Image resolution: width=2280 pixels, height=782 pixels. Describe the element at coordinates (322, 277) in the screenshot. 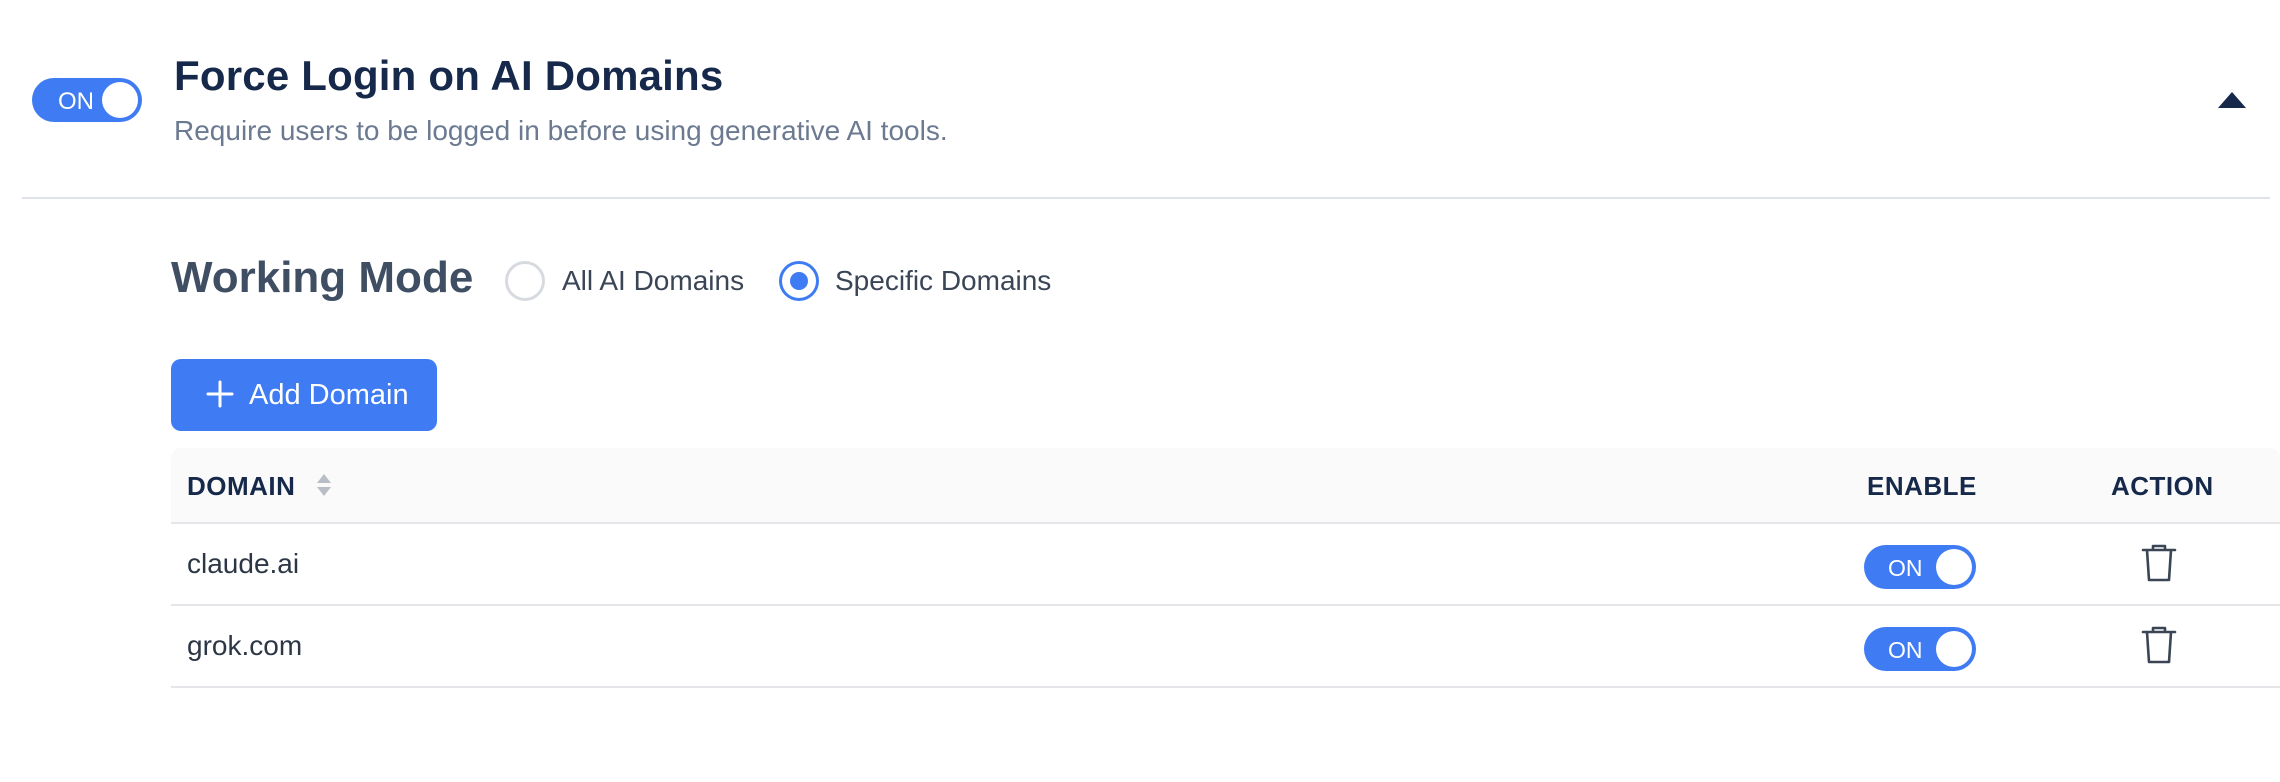

I see `working-mode-label: Working Mode` at that location.